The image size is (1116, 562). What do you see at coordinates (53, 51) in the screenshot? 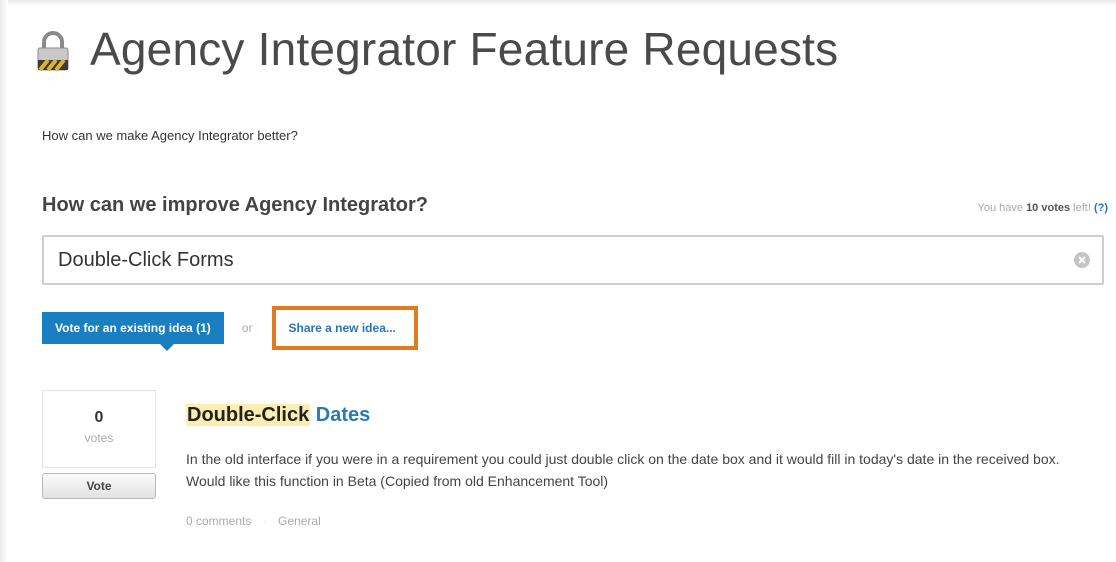
I see `lock-icon` at bounding box center [53, 51].